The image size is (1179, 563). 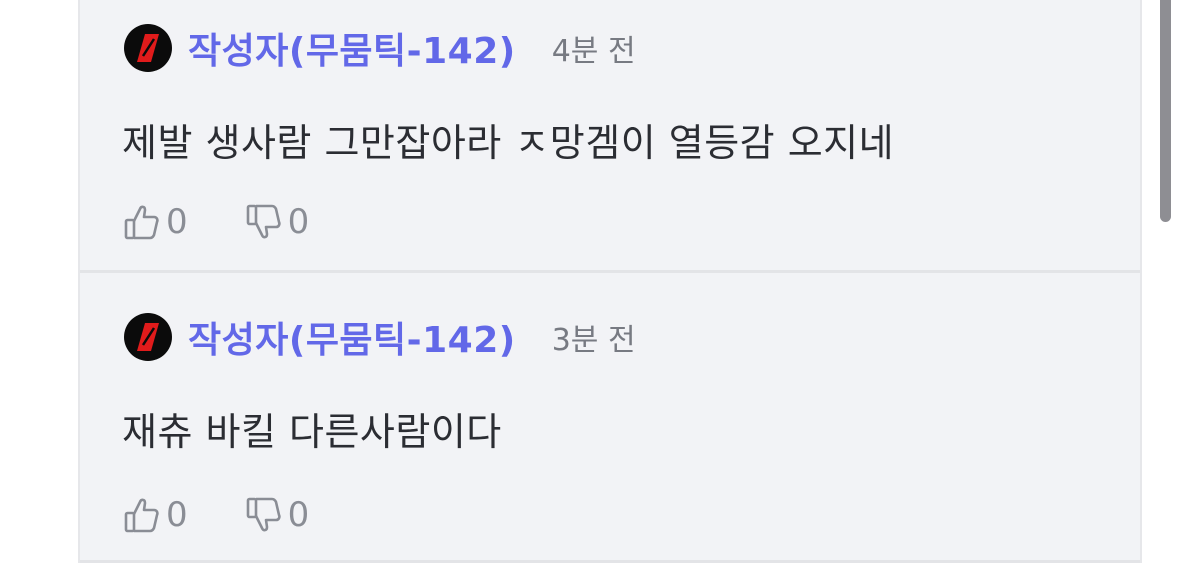 What do you see at coordinates (593, 51) in the screenshot?
I see `comment-timestamp: 4분 전` at bounding box center [593, 51].